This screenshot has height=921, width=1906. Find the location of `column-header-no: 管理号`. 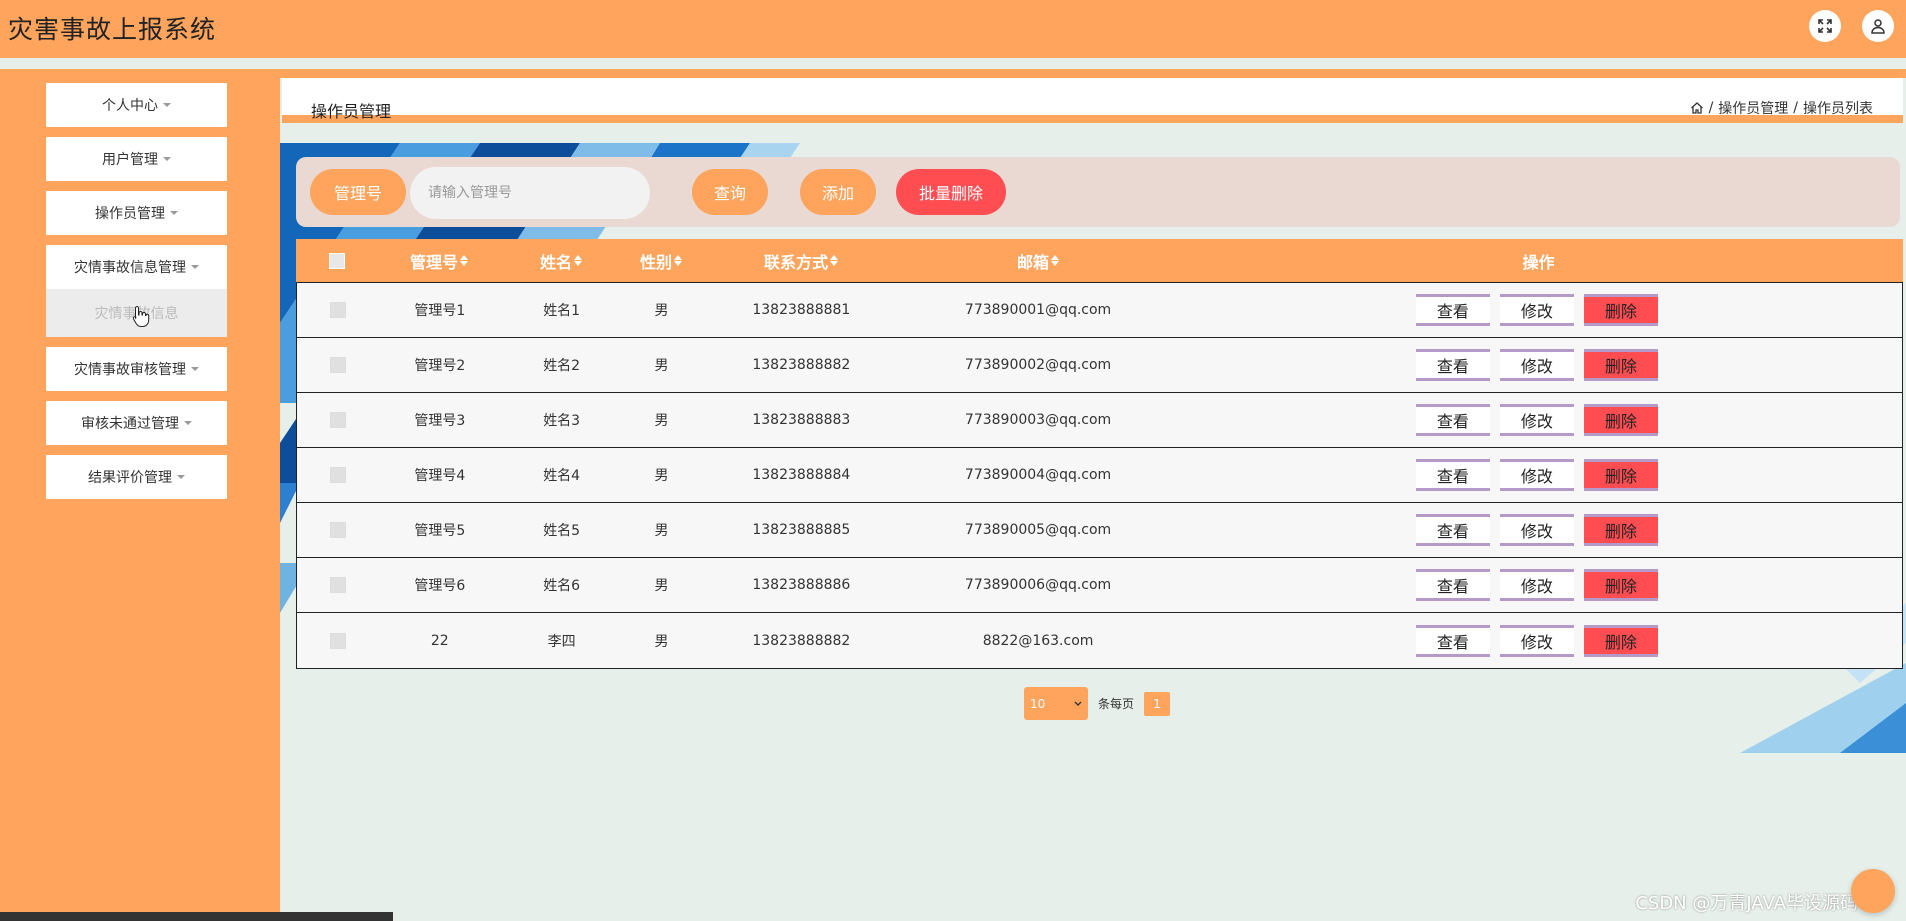

column-header-no: 管理号 is located at coordinates (439, 260).